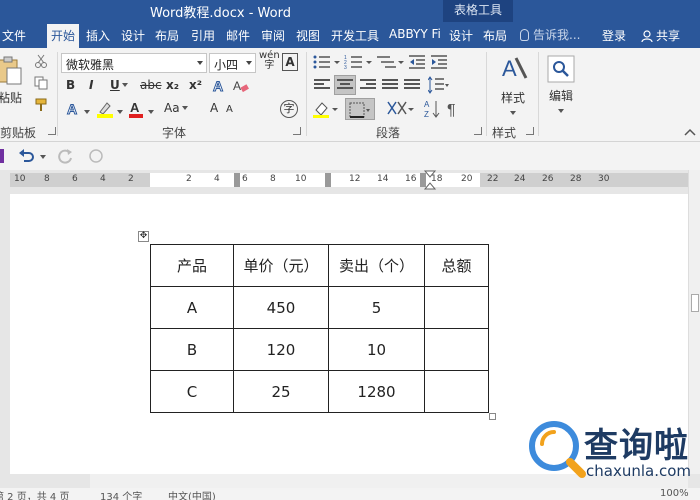 This screenshot has width=700, height=500. Describe the element at coordinates (52, 131) in the screenshot. I see `clipboard-launcher` at that location.